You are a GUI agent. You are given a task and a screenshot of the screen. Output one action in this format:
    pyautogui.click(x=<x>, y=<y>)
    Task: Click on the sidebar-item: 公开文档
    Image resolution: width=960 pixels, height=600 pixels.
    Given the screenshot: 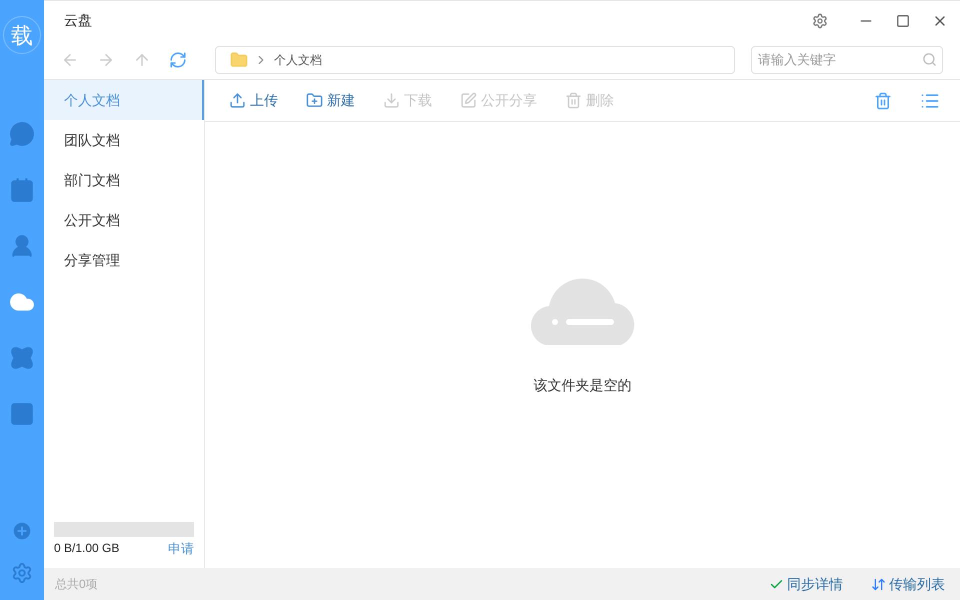 What is the action you would take?
    pyautogui.click(x=124, y=220)
    